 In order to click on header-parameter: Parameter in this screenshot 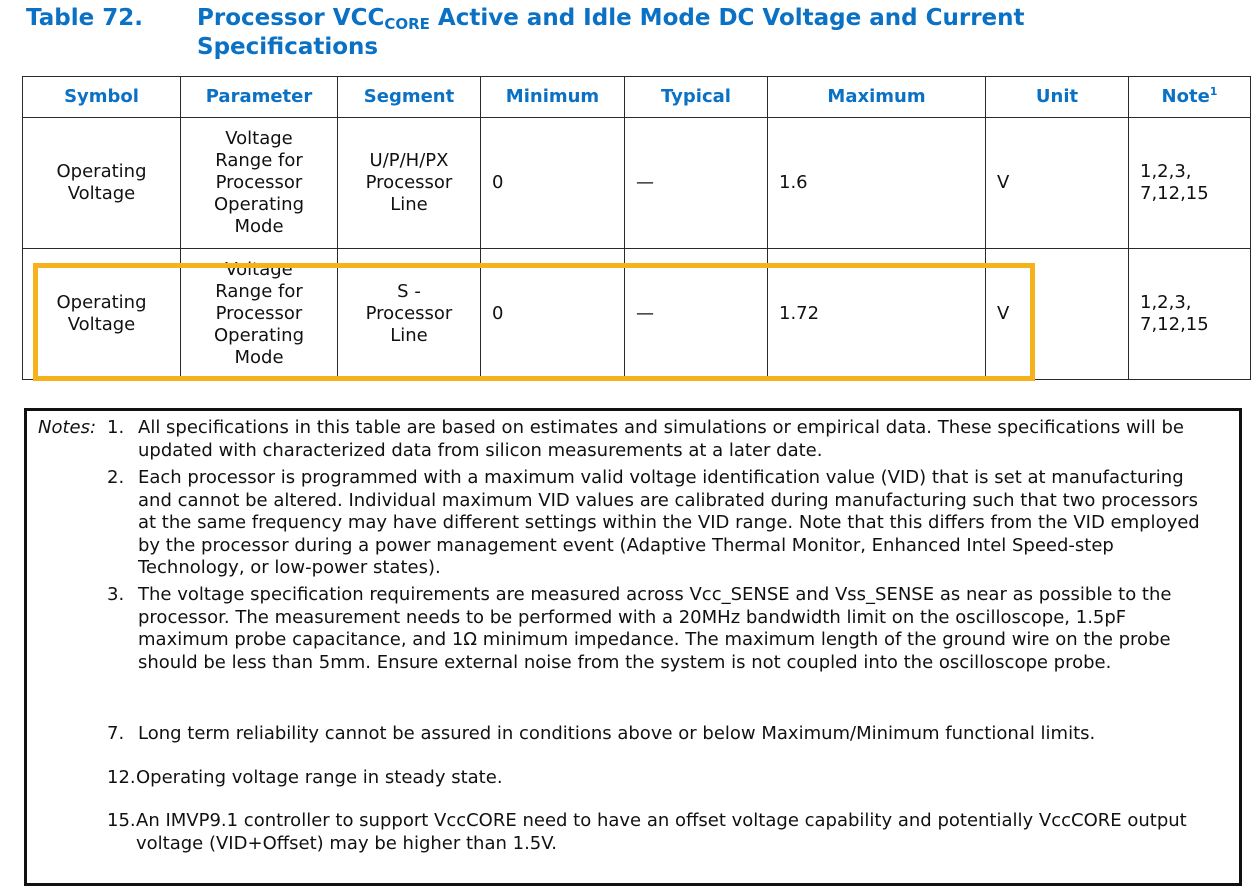, I will do `click(259, 97)`.